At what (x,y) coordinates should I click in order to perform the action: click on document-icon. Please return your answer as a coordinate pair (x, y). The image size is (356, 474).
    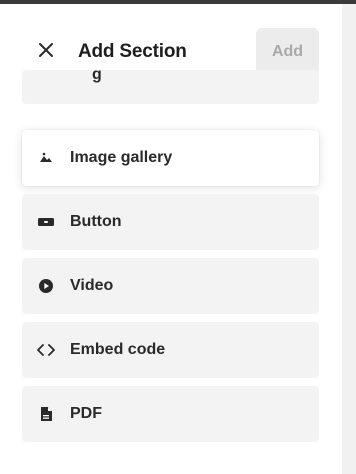
    Looking at the image, I should click on (46, 414).